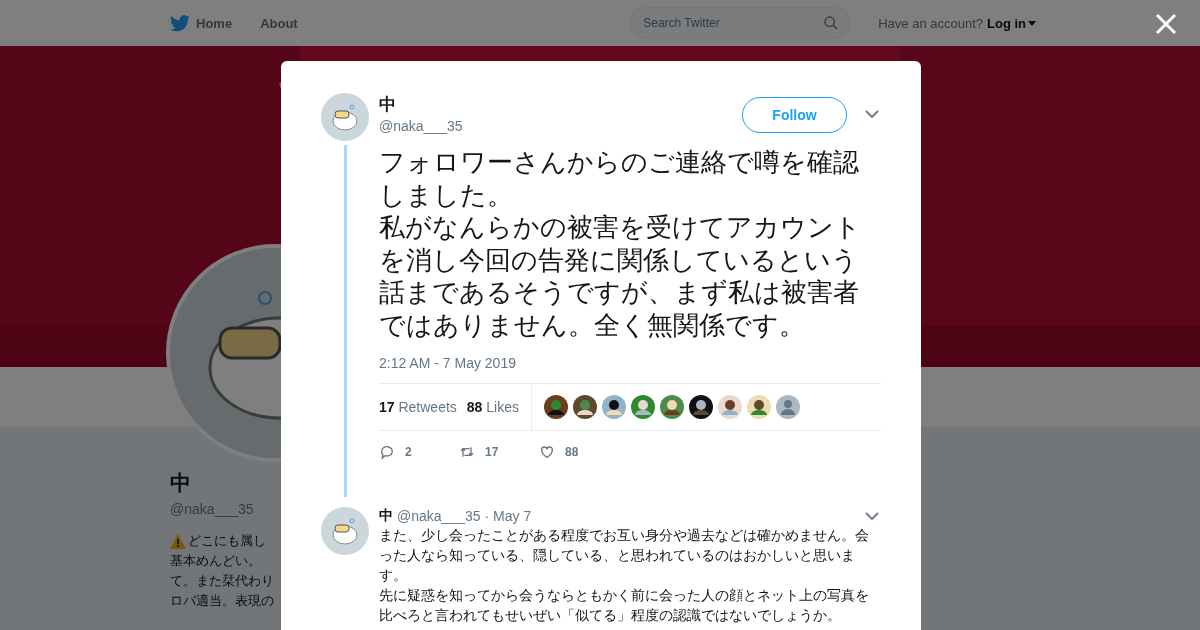  I want to click on retweet-icon, so click(467, 452).